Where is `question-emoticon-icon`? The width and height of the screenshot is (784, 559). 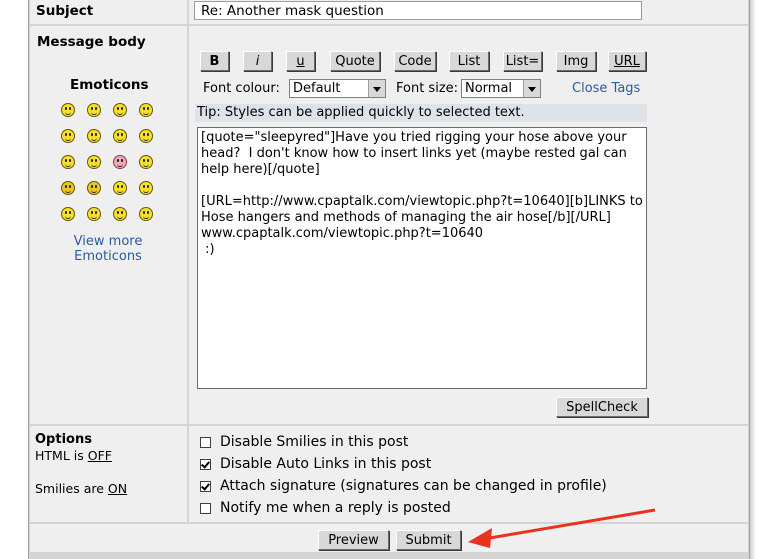
question-emoticon-icon is located at coordinates (94, 214).